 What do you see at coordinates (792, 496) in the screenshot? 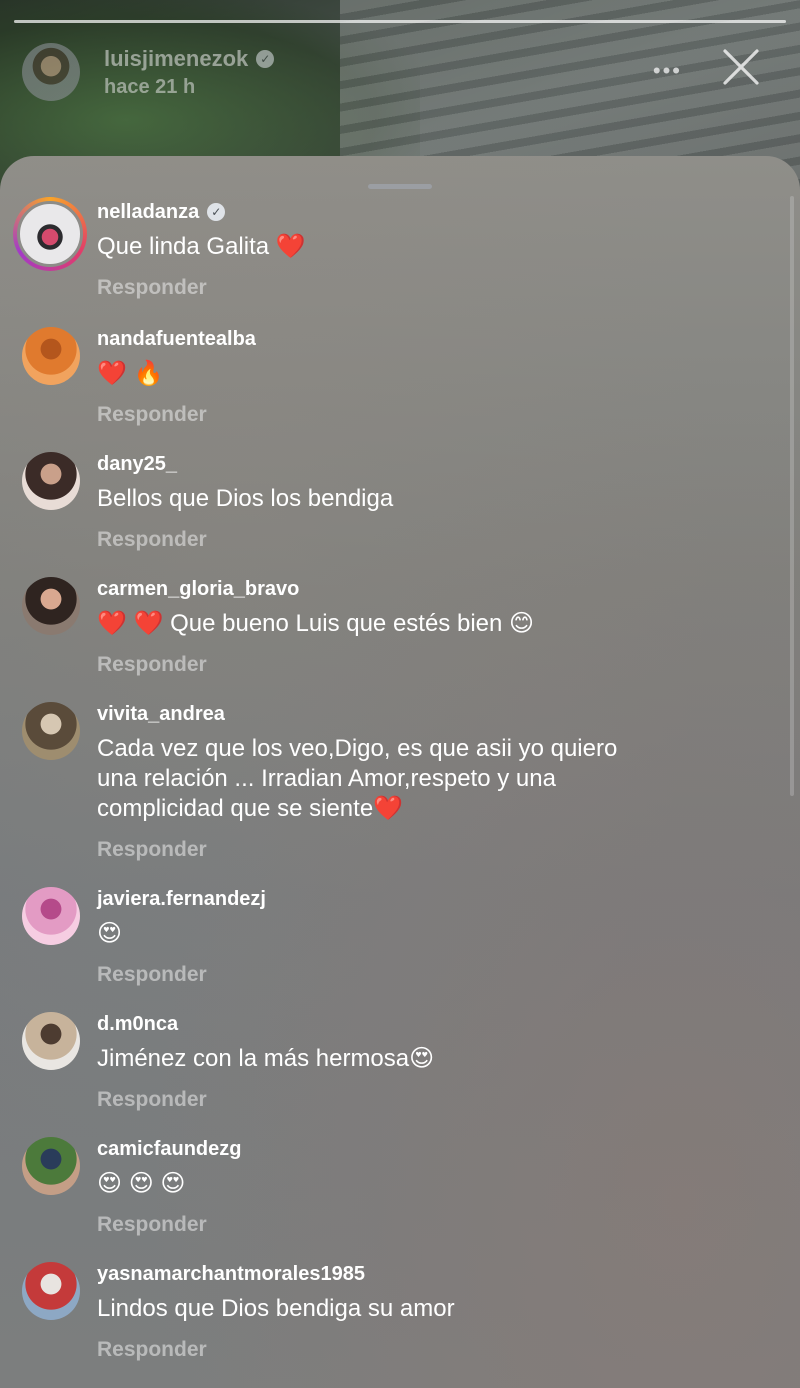
I see `scrollbar` at bounding box center [792, 496].